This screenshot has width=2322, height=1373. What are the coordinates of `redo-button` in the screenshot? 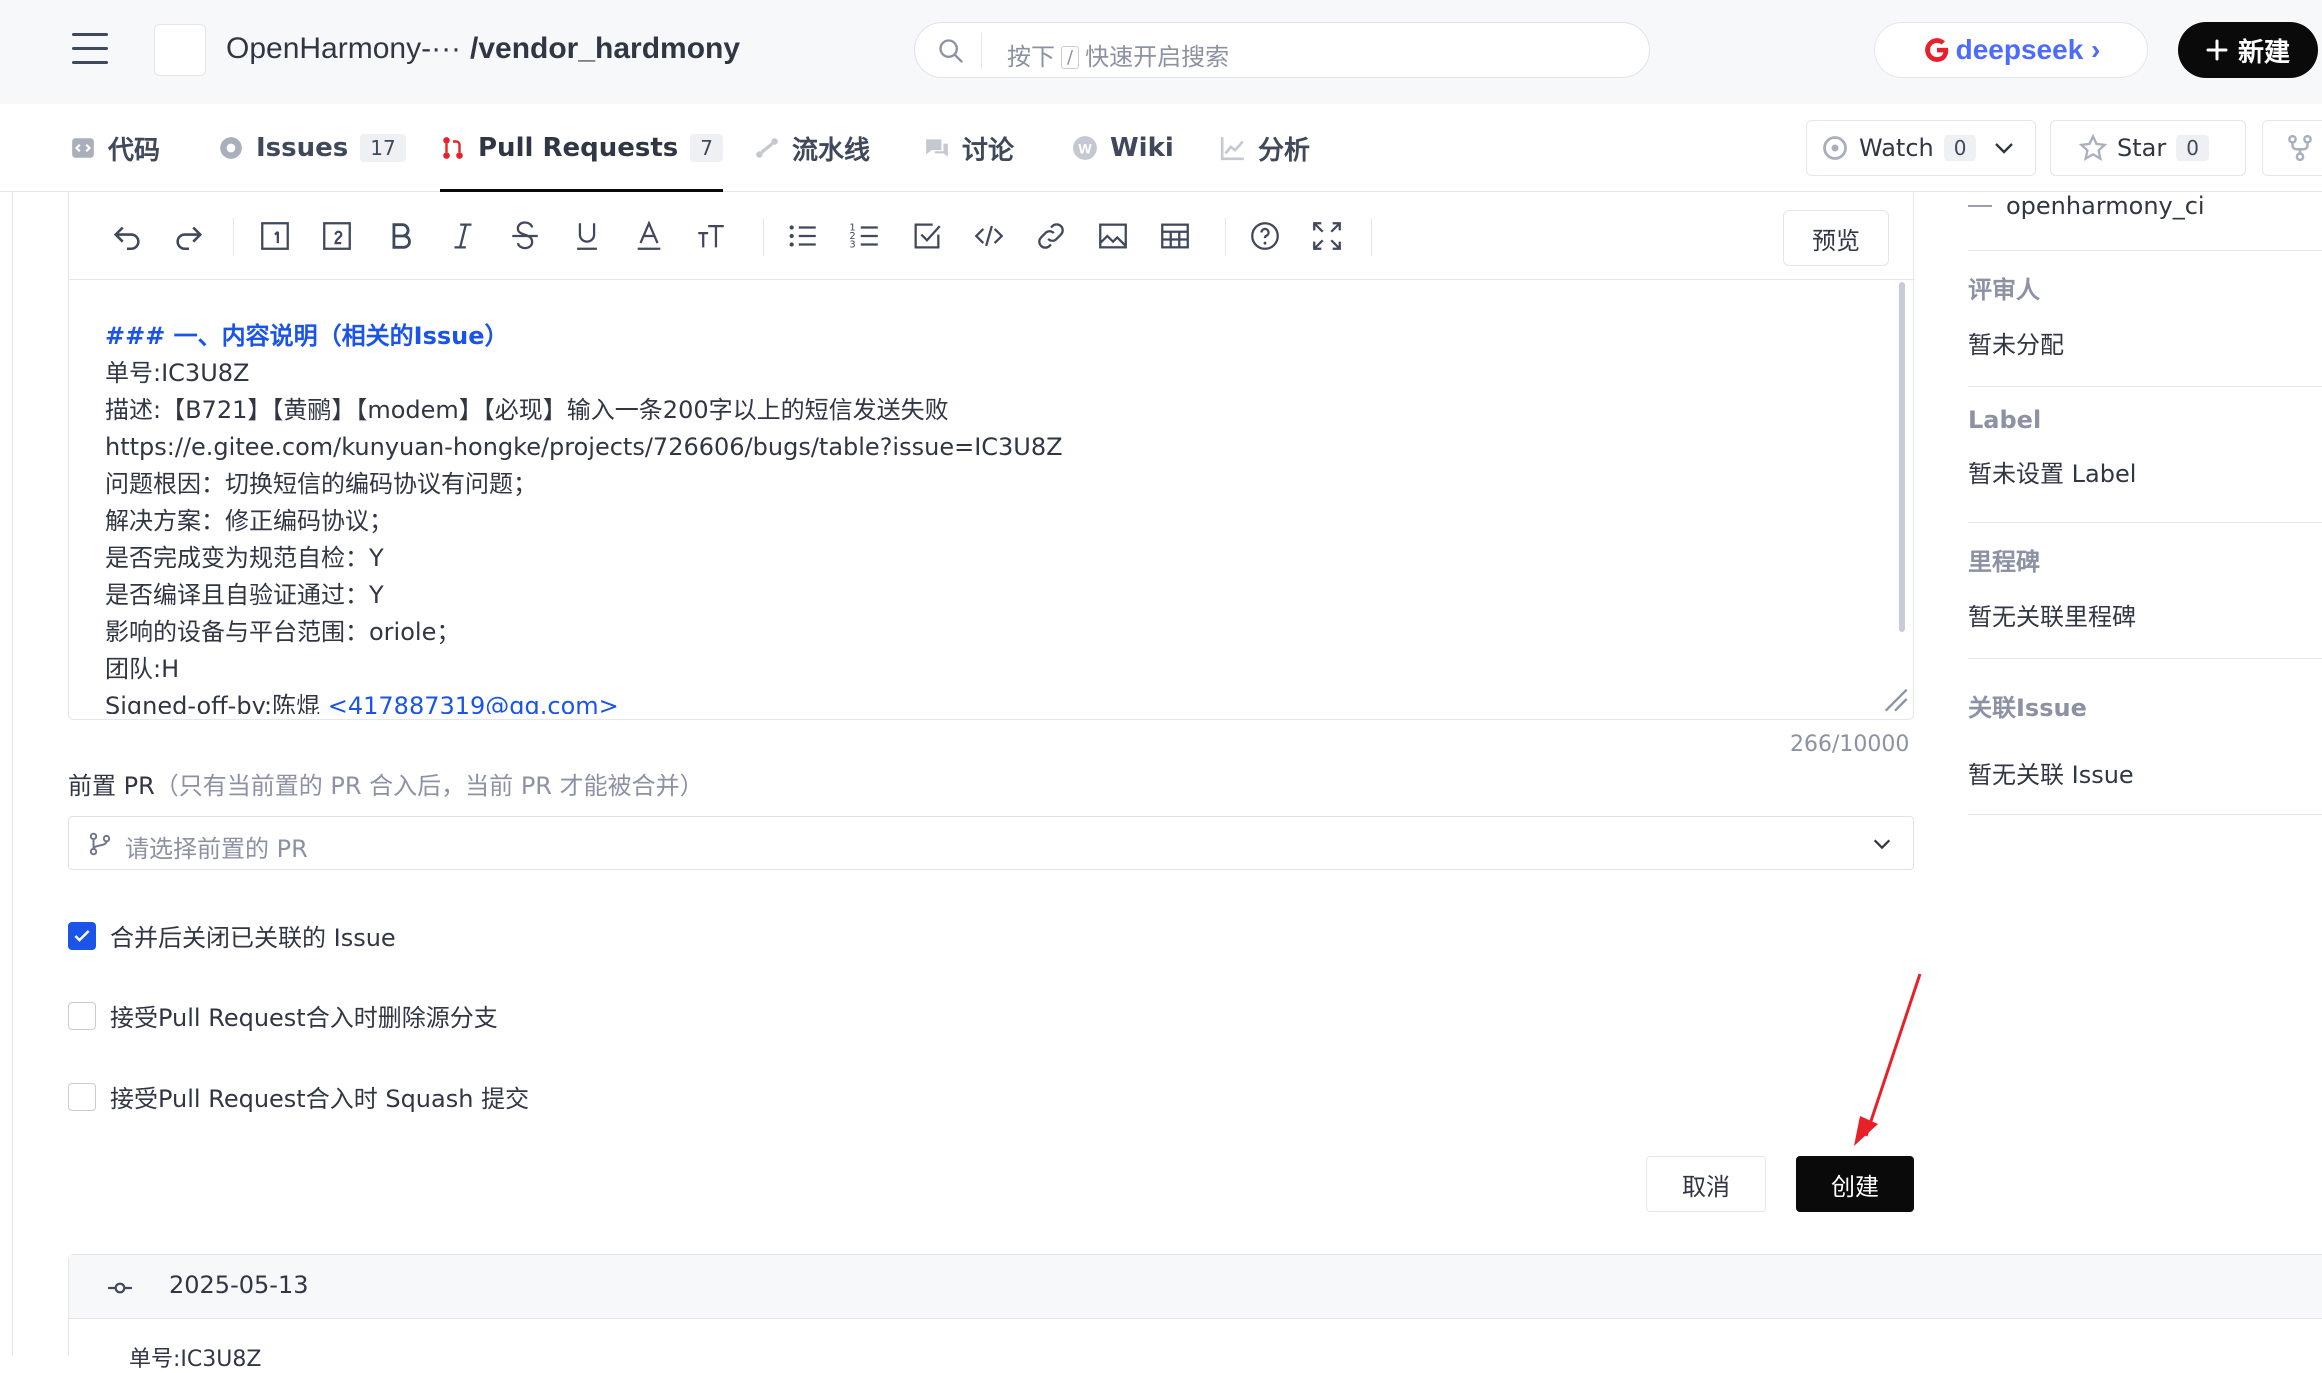 It's located at (189, 236).